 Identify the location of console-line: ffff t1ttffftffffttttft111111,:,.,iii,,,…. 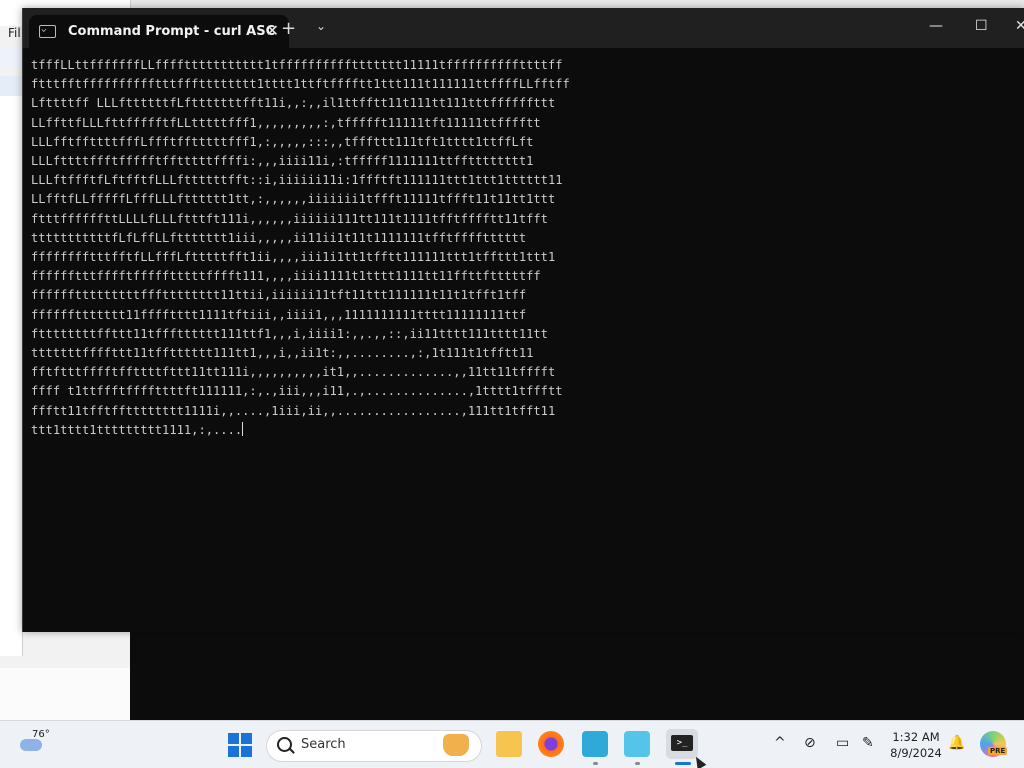
(297, 391).